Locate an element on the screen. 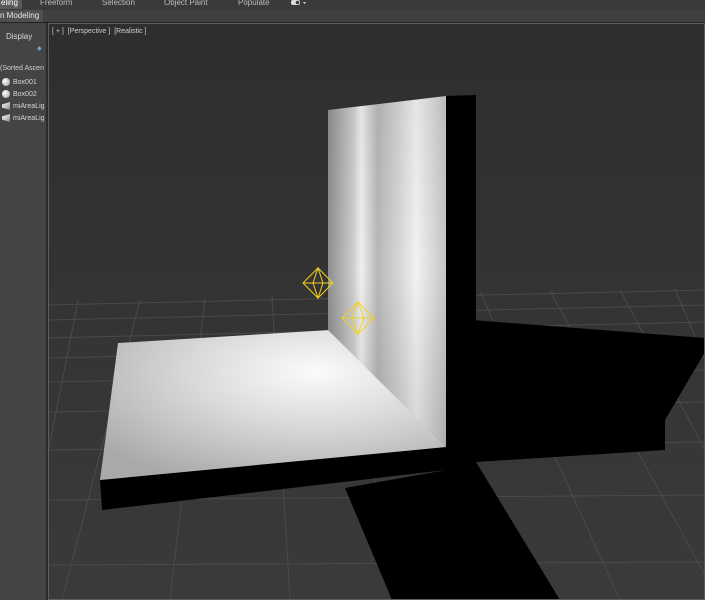 The height and width of the screenshot is (600, 705). viewport-pov-menu: [Perspective ] is located at coordinates (89, 31).